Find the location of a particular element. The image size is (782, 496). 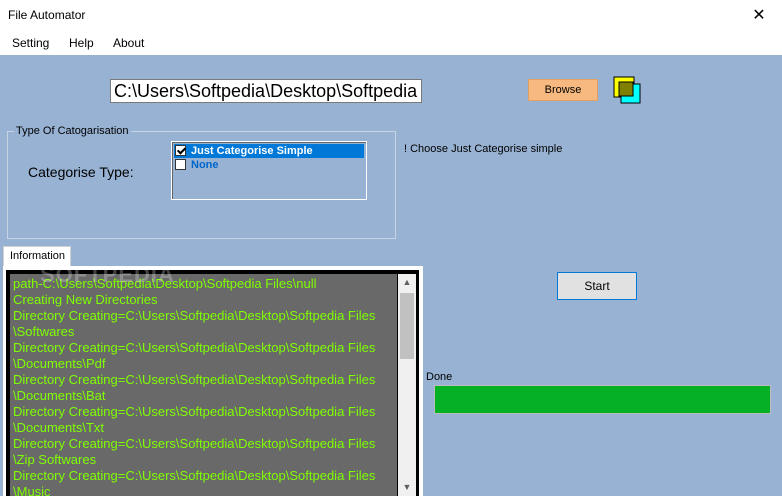

option-label: None is located at coordinates (205, 165).